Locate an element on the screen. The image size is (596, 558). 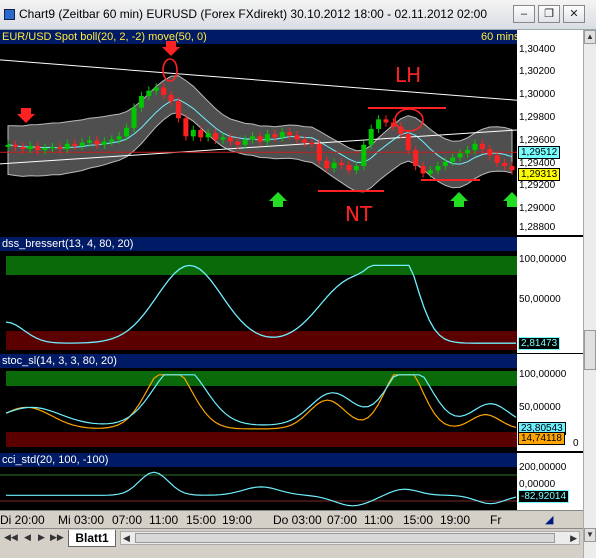
price-tick: 1,30200 is located at coordinates (537, 71).